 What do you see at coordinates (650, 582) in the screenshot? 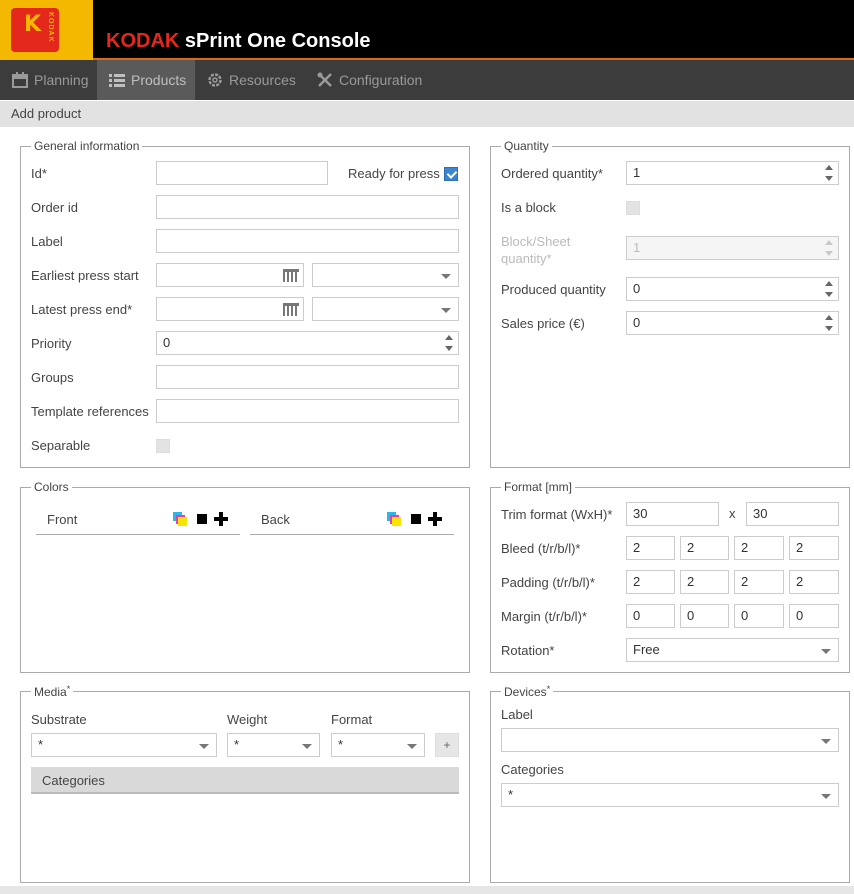
I see `padding-top-input: 2` at bounding box center [650, 582].